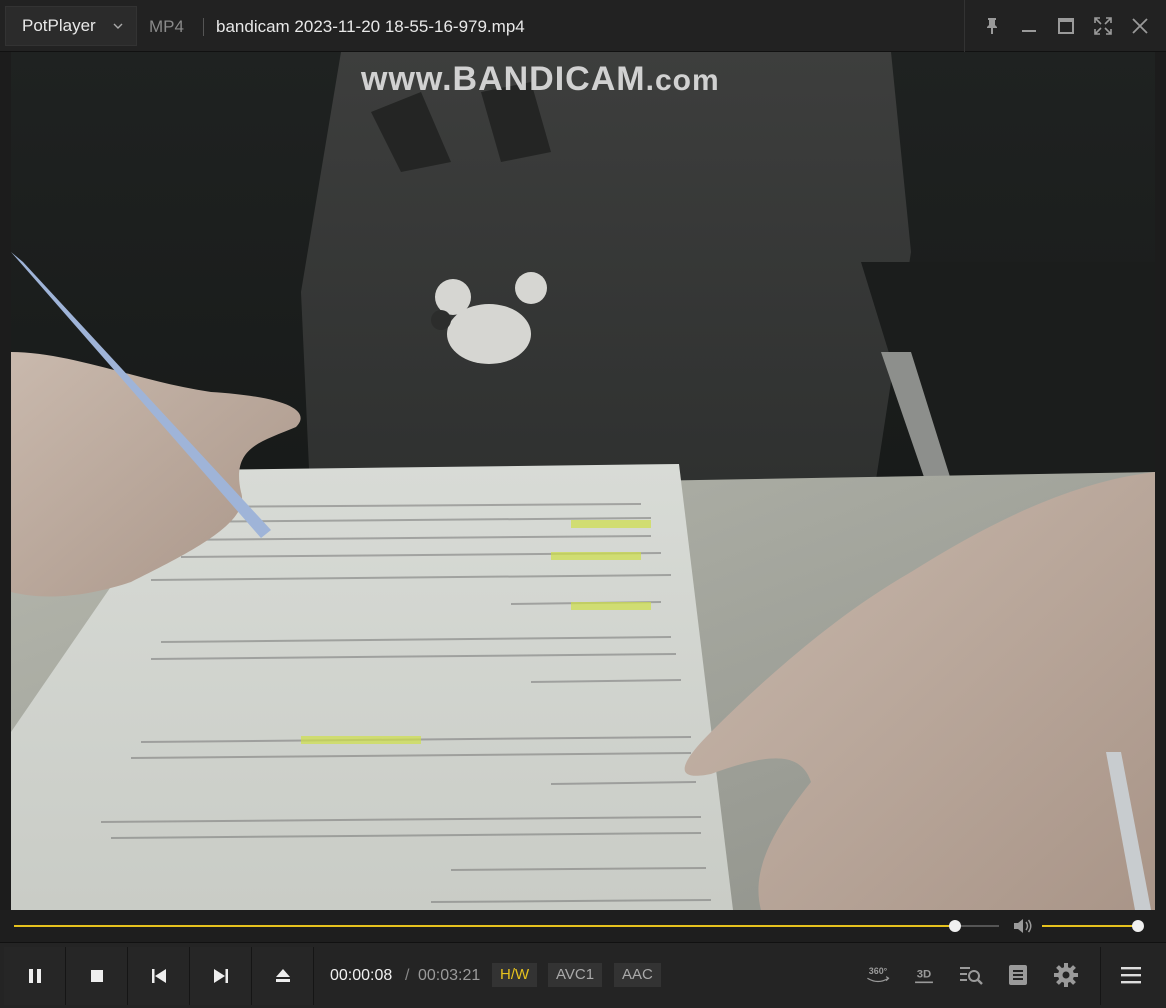 The width and height of the screenshot is (1166, 1008). I want to click on pin-icon, so click(991, 26).